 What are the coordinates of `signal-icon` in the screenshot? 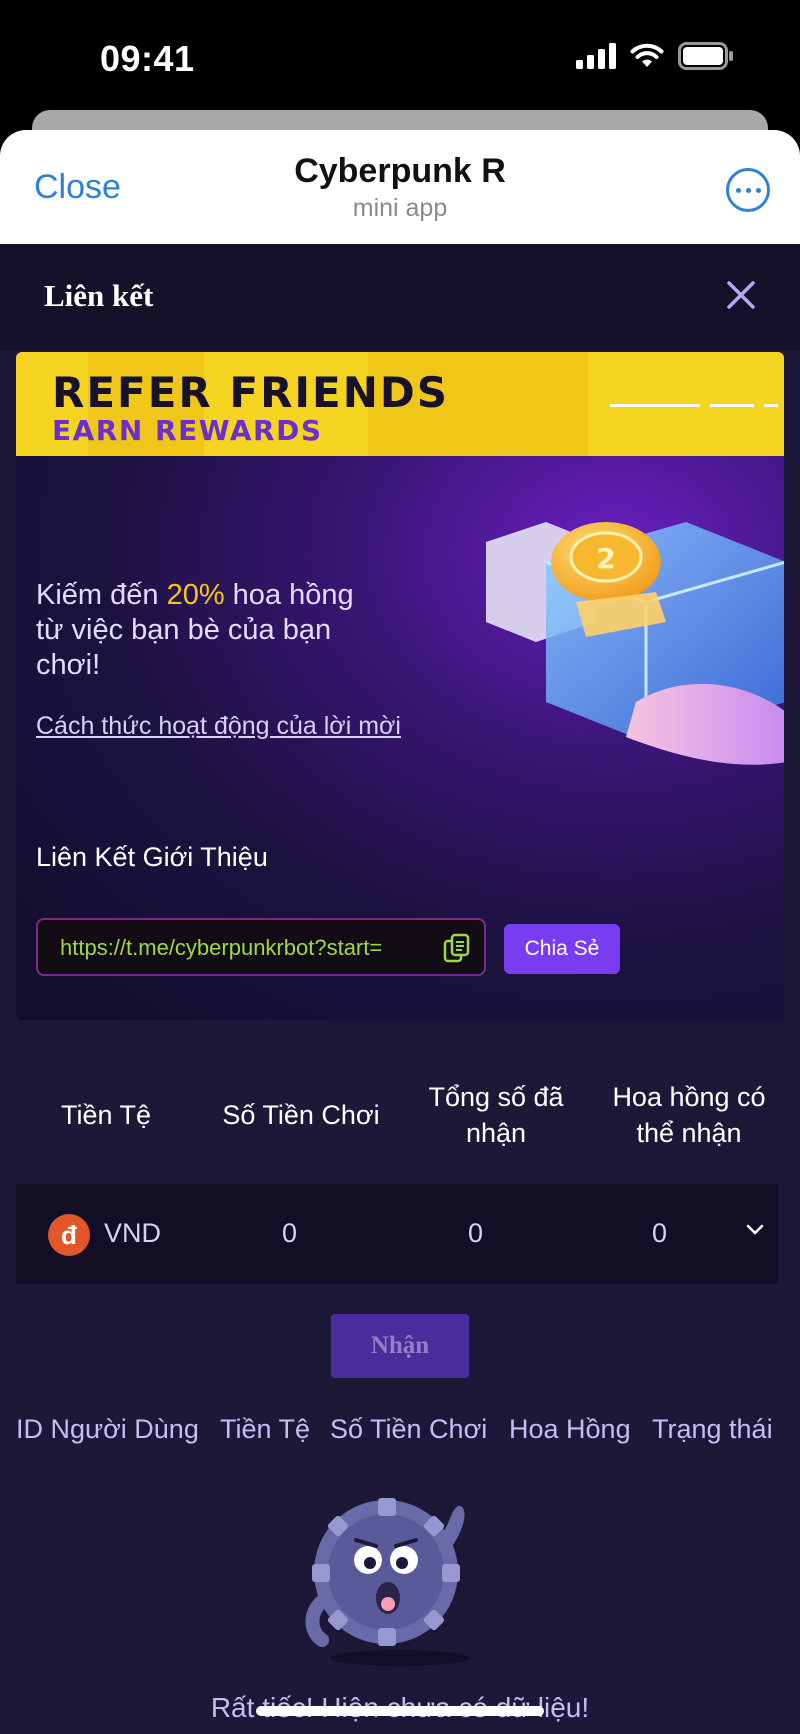 It's located at (596, 56).